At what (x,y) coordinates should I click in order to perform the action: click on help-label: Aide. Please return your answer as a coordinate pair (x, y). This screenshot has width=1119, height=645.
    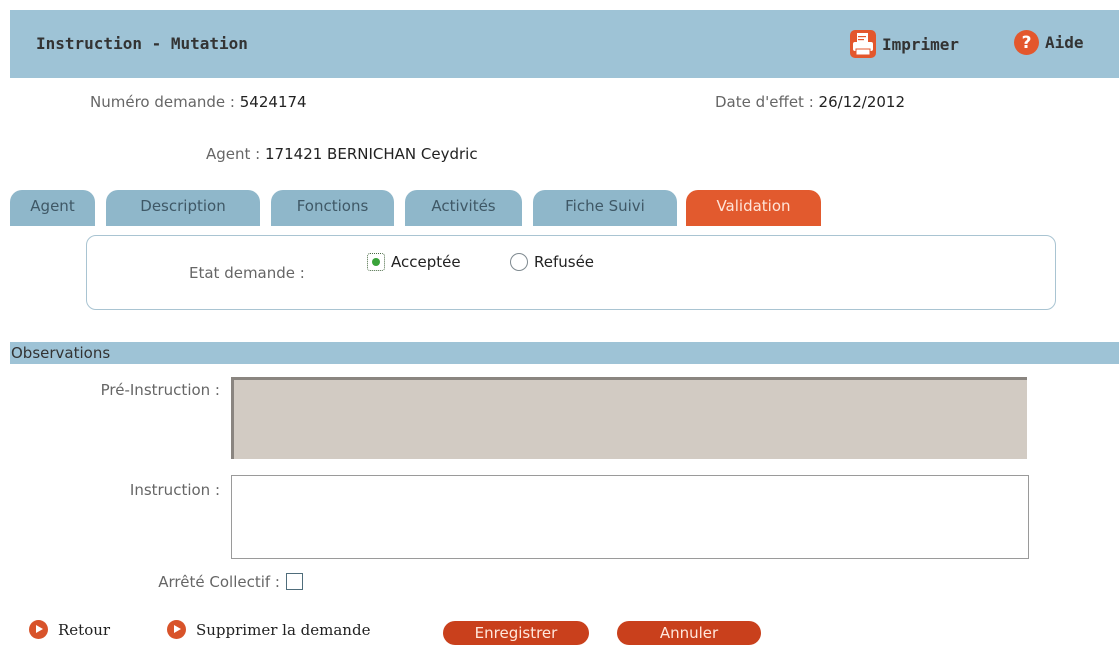
    Looking at the image, I should click on (1064, 42).